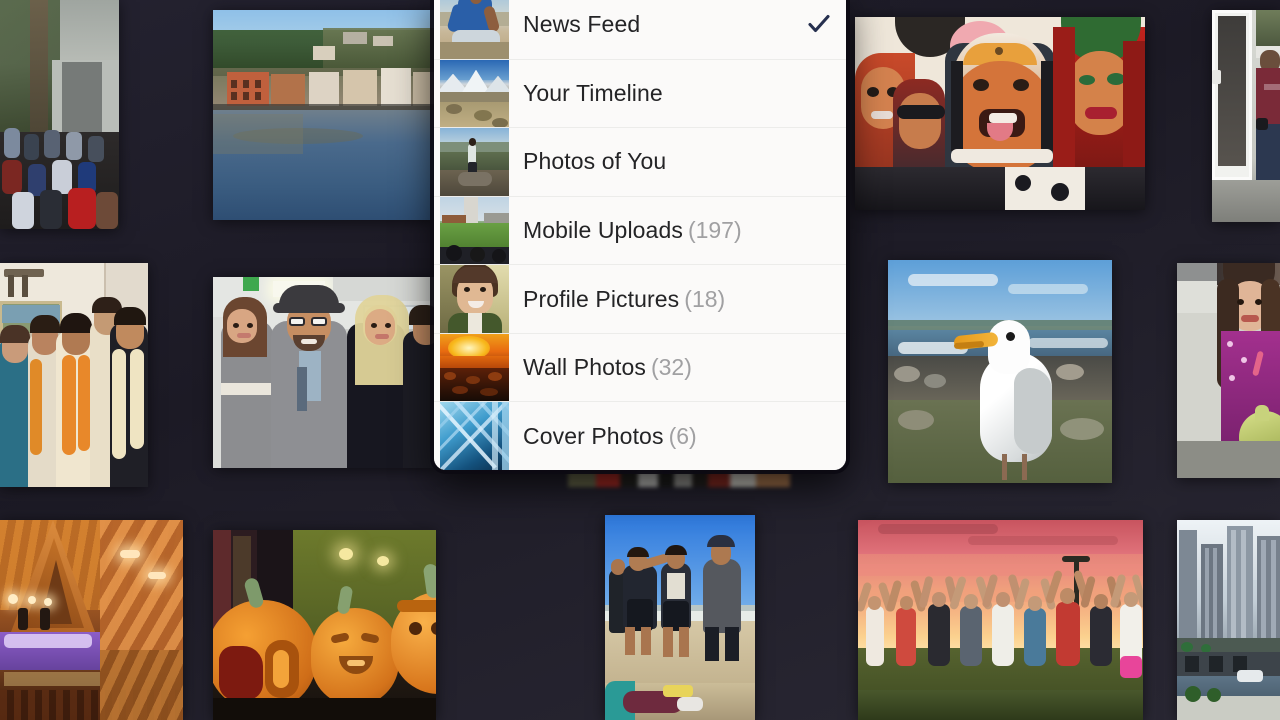 The width and height of the screenshot is (1280, 720). What do you see at coordinates (671, 367) in the screenshot?
I see `menu-item-count: (32)` at bounding box center [671, 367].